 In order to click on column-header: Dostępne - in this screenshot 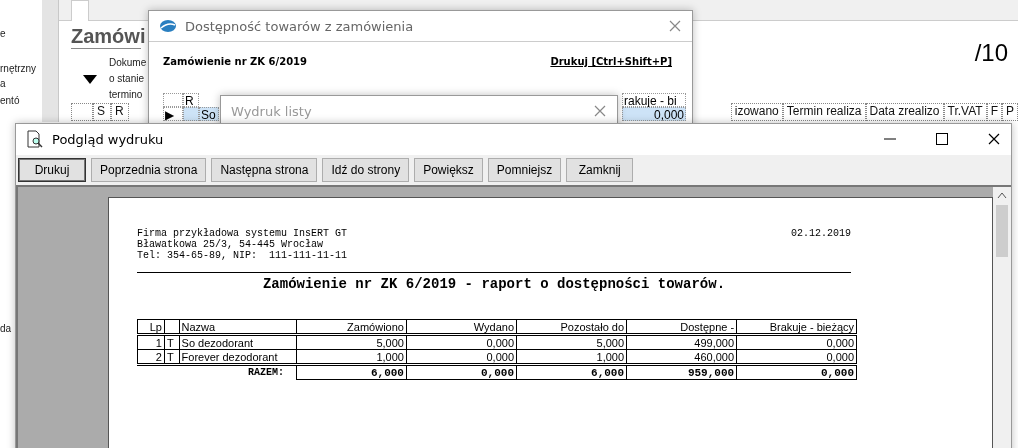, I will do `click(681, 327)`.